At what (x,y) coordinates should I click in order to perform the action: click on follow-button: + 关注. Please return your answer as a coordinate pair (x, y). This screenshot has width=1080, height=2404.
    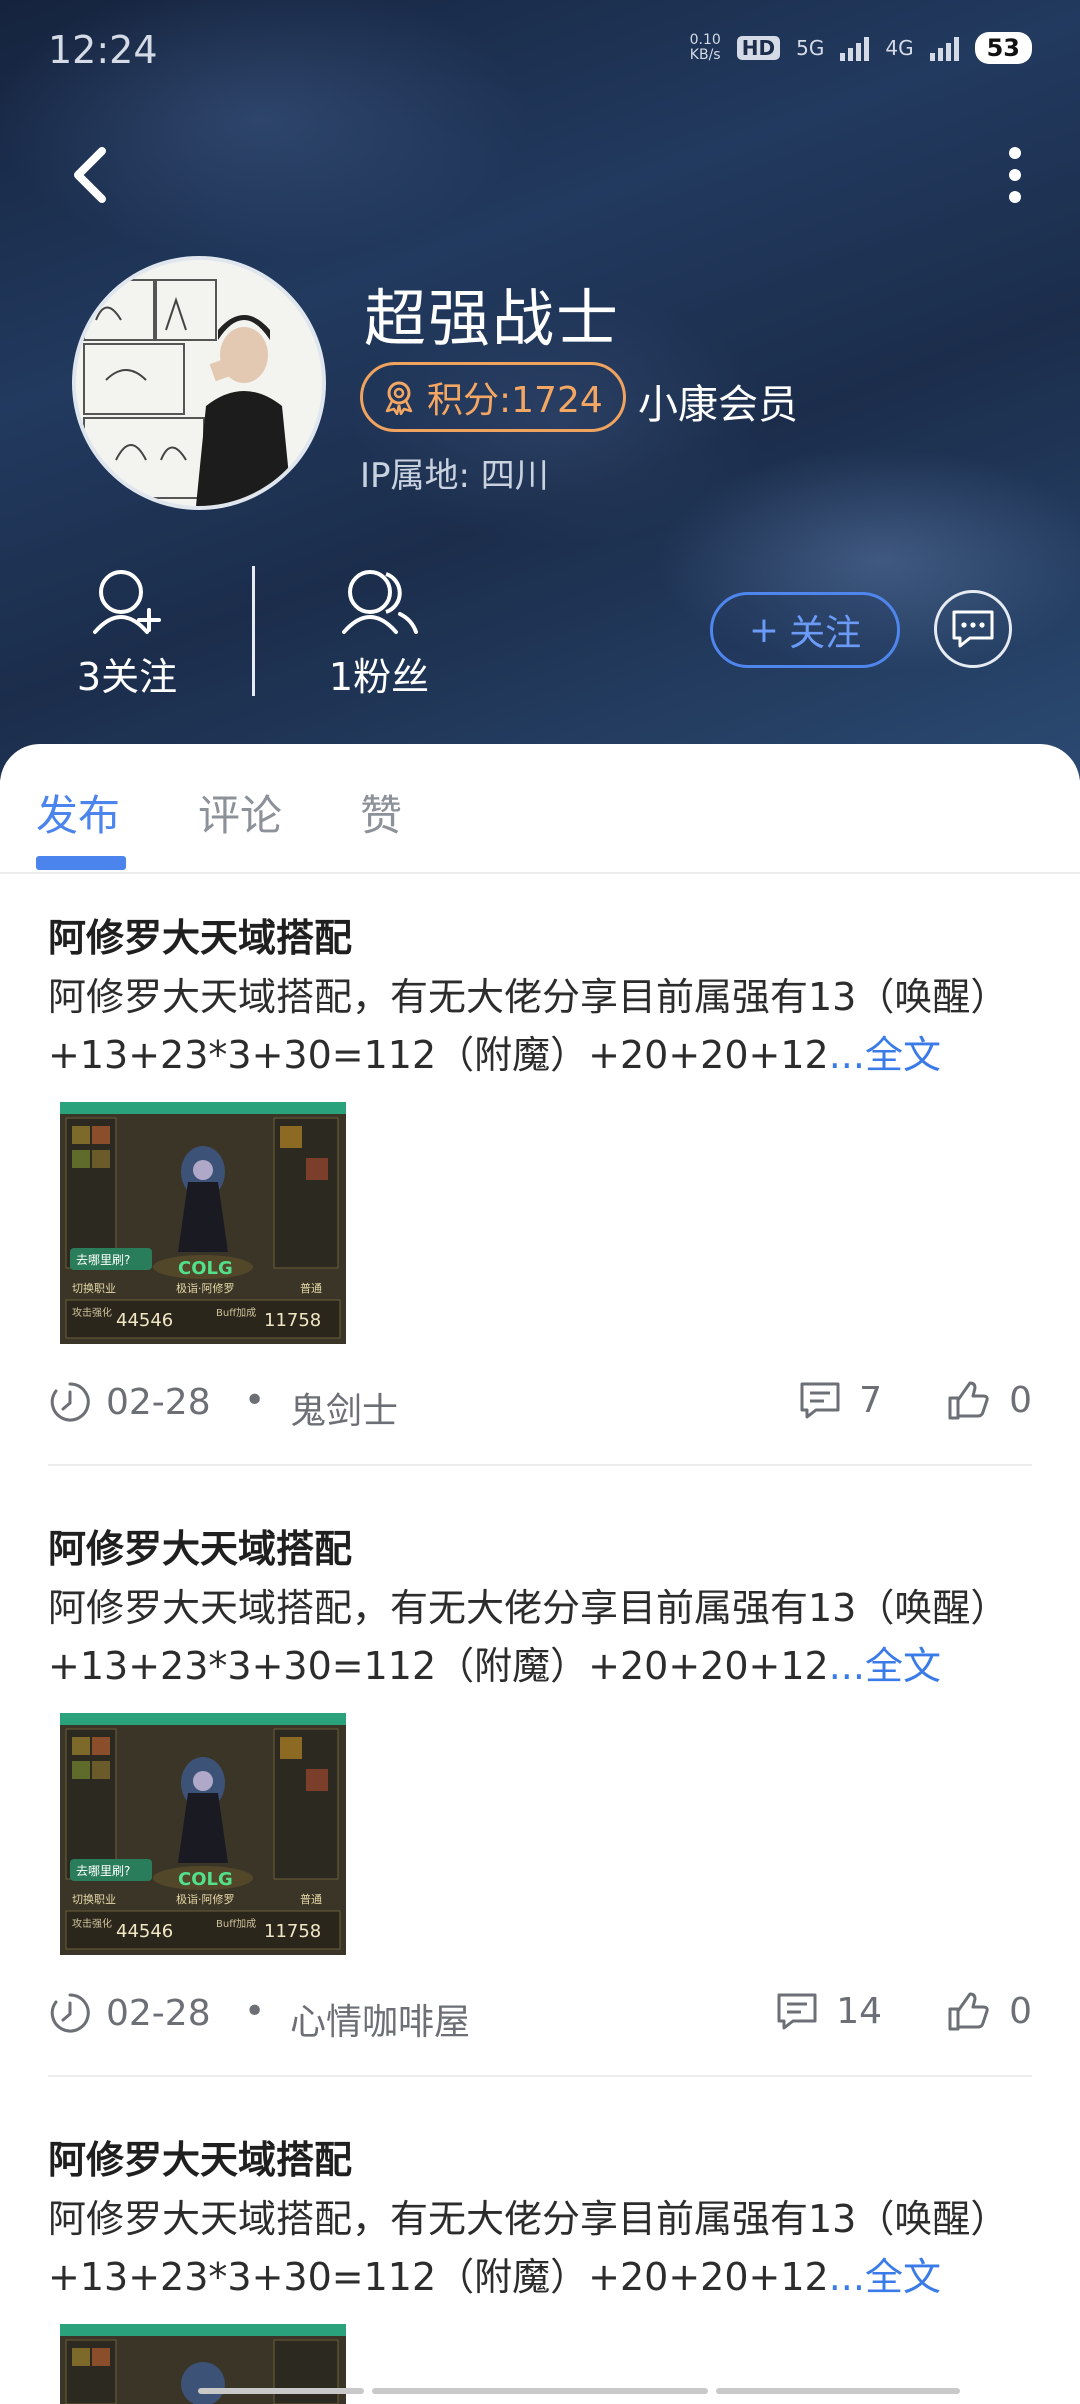
    Looking at the image, I should click on (805, 630).